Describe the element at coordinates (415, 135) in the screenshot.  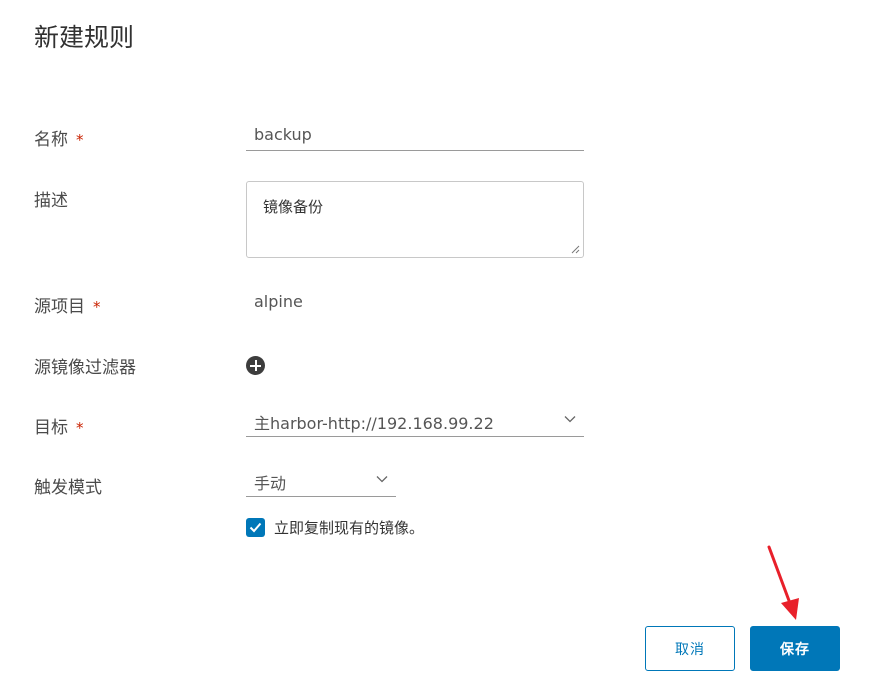
I see `name-input: backup` at that location.